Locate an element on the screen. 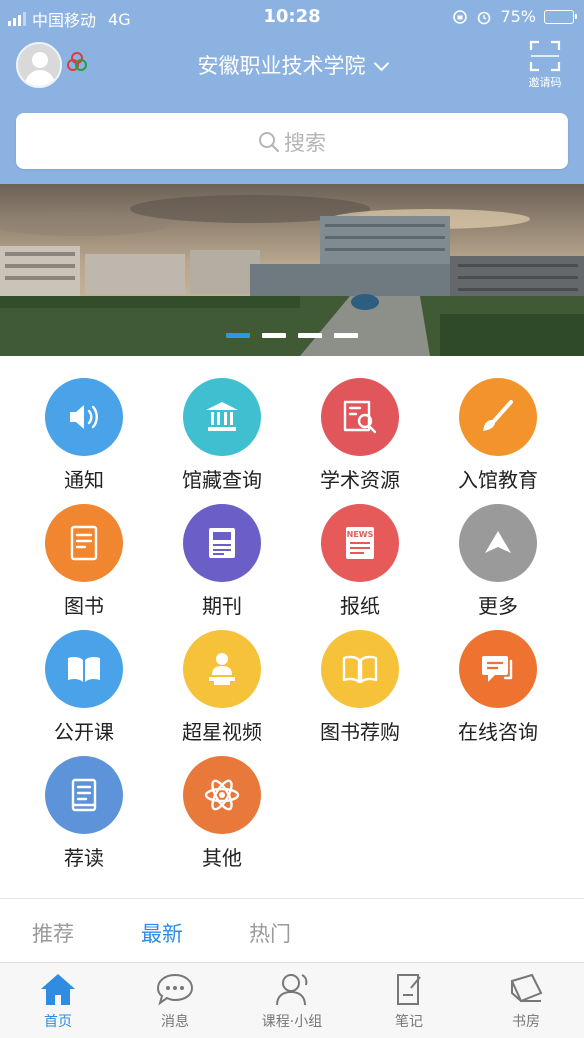 The image size is (584, 1038). grid-item: 超星视频 is located at coordinates (222, 687).